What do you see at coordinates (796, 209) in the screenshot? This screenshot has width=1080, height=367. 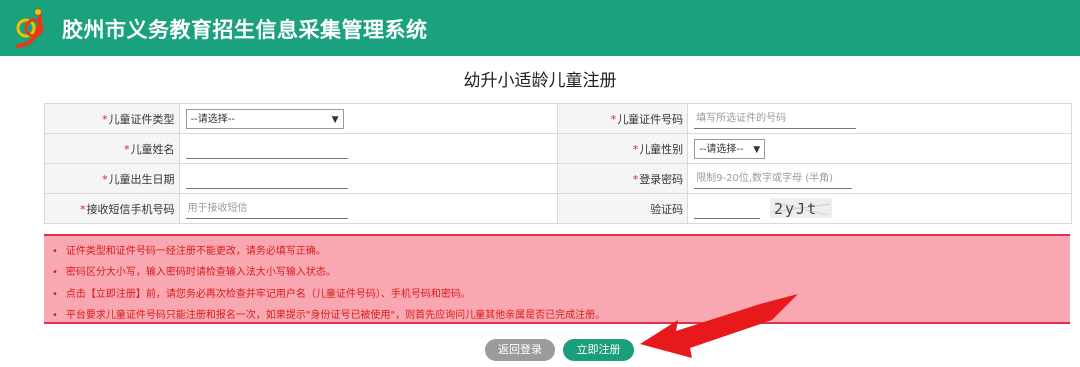 I see `captcha-text: 2yJt` at bounding box center [796, 209].